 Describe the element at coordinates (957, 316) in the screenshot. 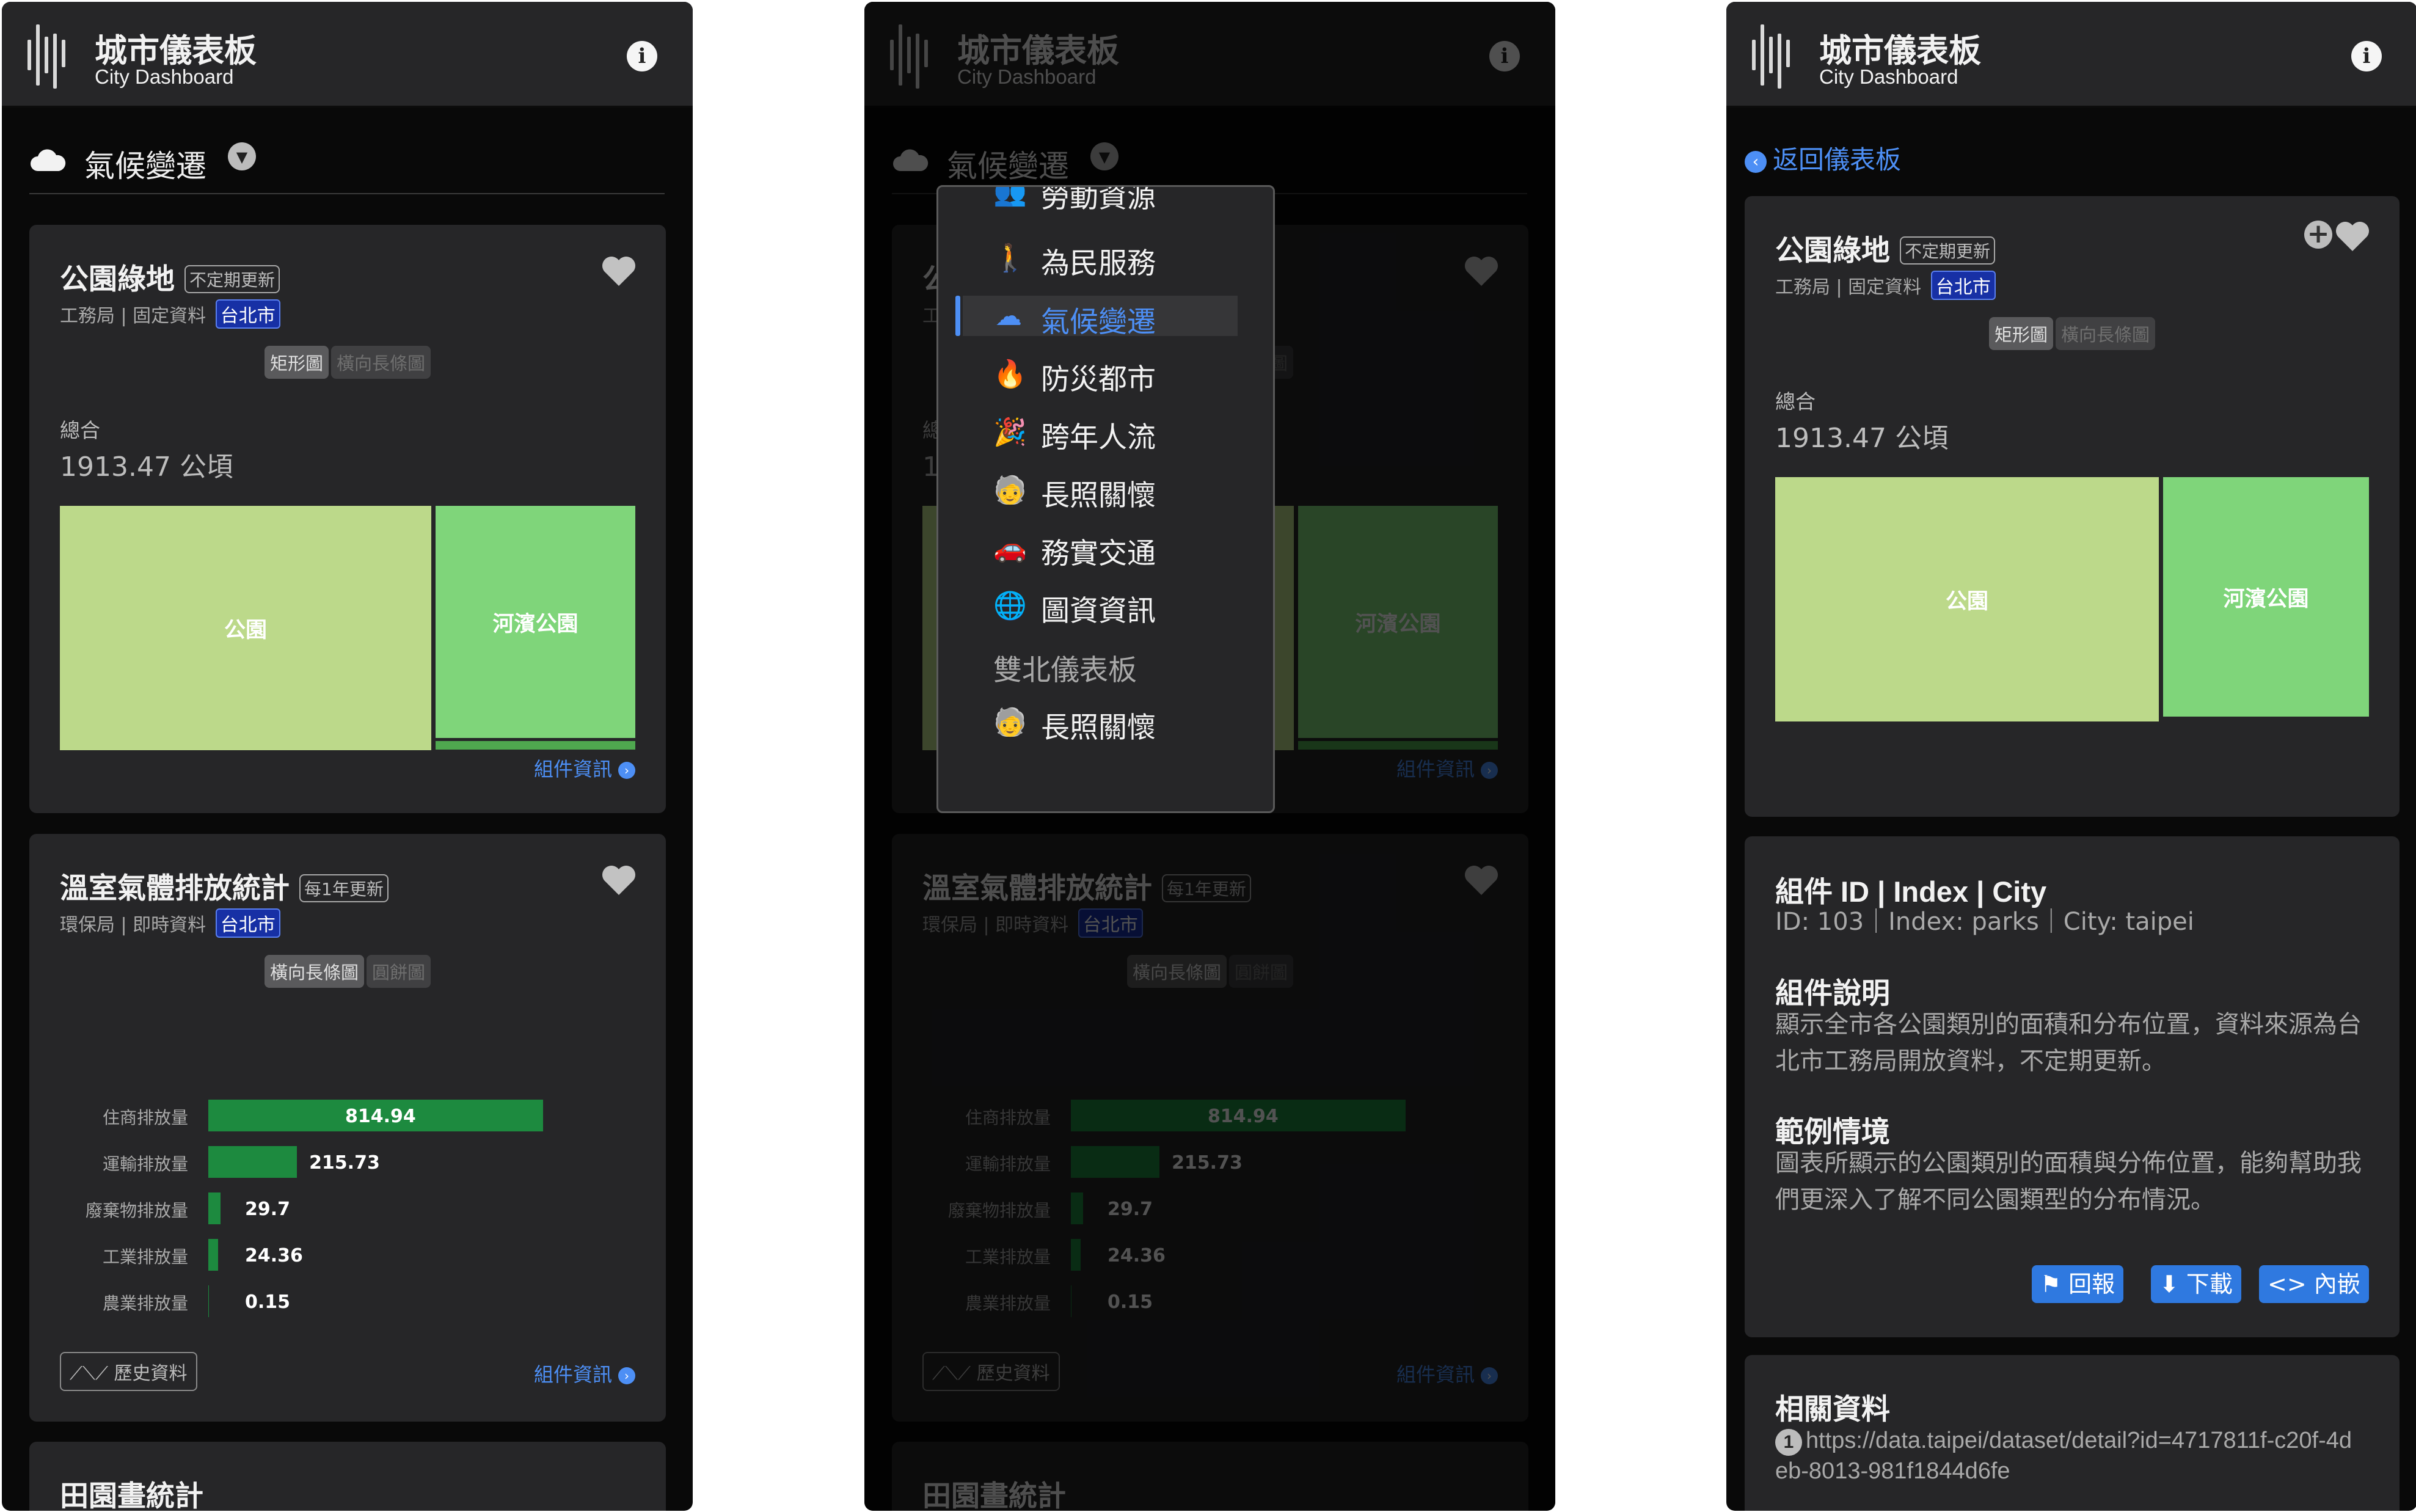

I see `selected-indicator` at that location.